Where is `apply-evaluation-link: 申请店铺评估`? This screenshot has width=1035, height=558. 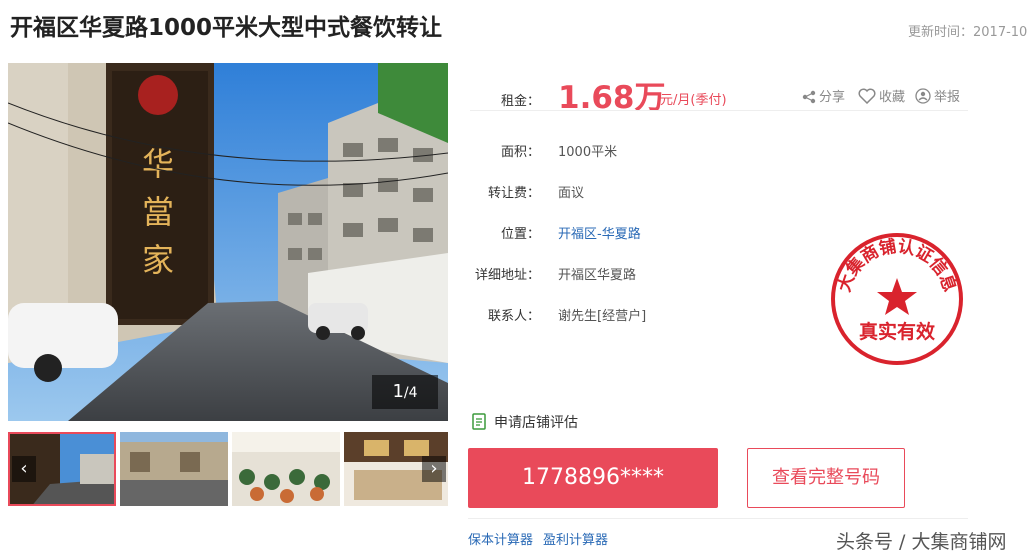
apply-evaluation-link: 申请店铺评估 is located at coordinates (525, 422).